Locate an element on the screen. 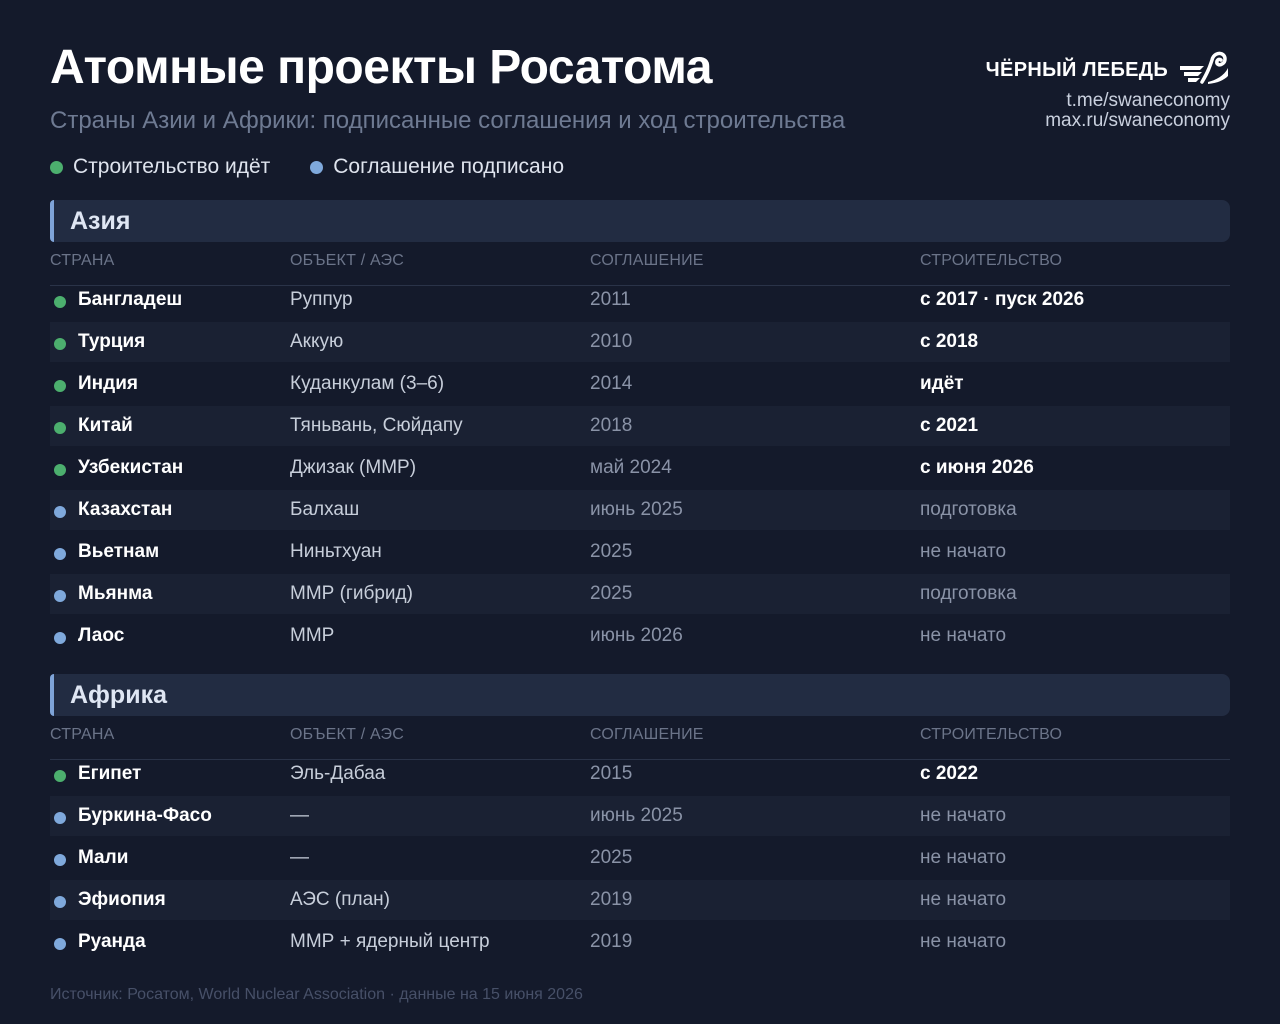 Image resolution: width=1280 pixels, height=1024 pixels. table-row: Руанда ММР + ядерный центр 2019 не начато is located at coordinates (640, 942).